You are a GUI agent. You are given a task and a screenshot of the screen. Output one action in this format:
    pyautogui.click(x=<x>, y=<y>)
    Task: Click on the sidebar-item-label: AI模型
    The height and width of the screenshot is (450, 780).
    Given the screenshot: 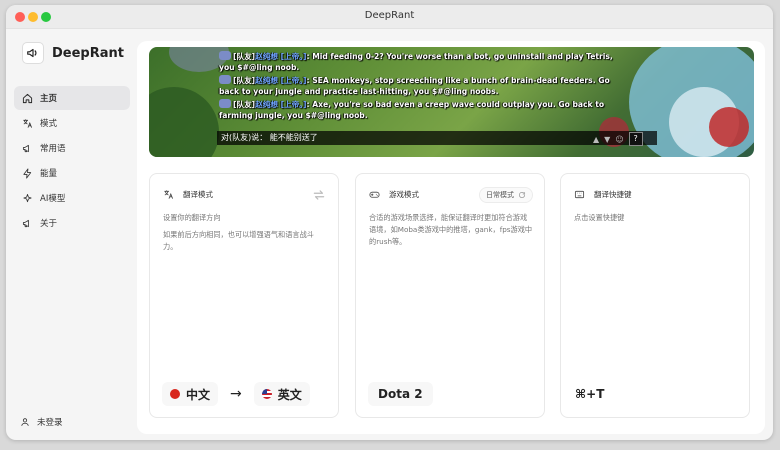 What is the action you would take?
    pyautogui.click(x=53, y=199)
    